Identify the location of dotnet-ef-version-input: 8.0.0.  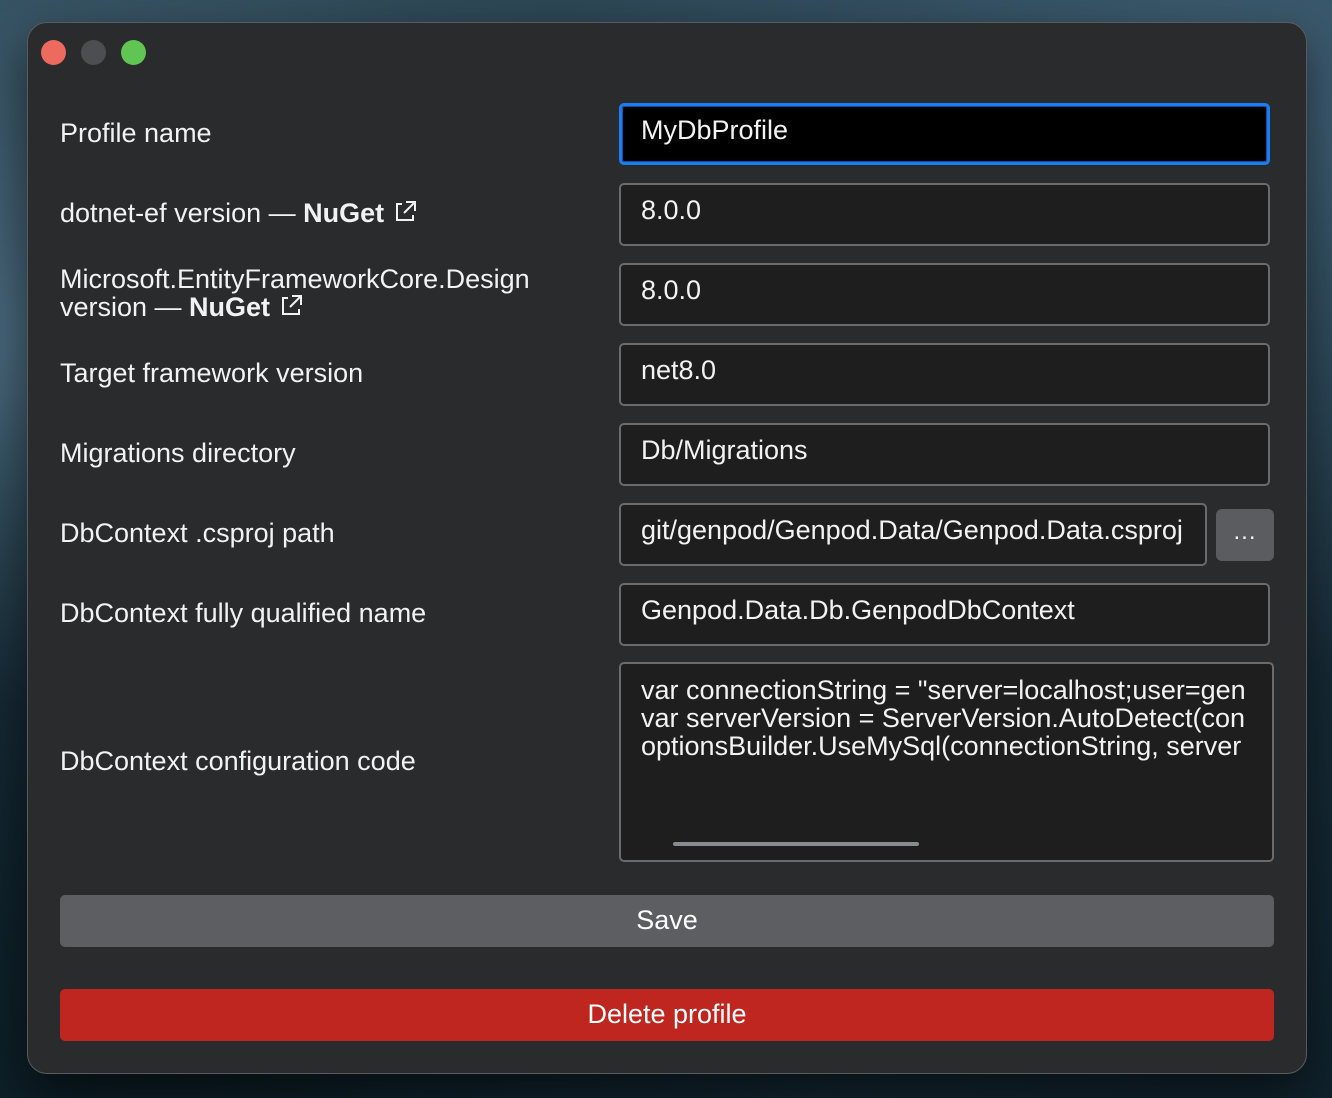
(944, 214).